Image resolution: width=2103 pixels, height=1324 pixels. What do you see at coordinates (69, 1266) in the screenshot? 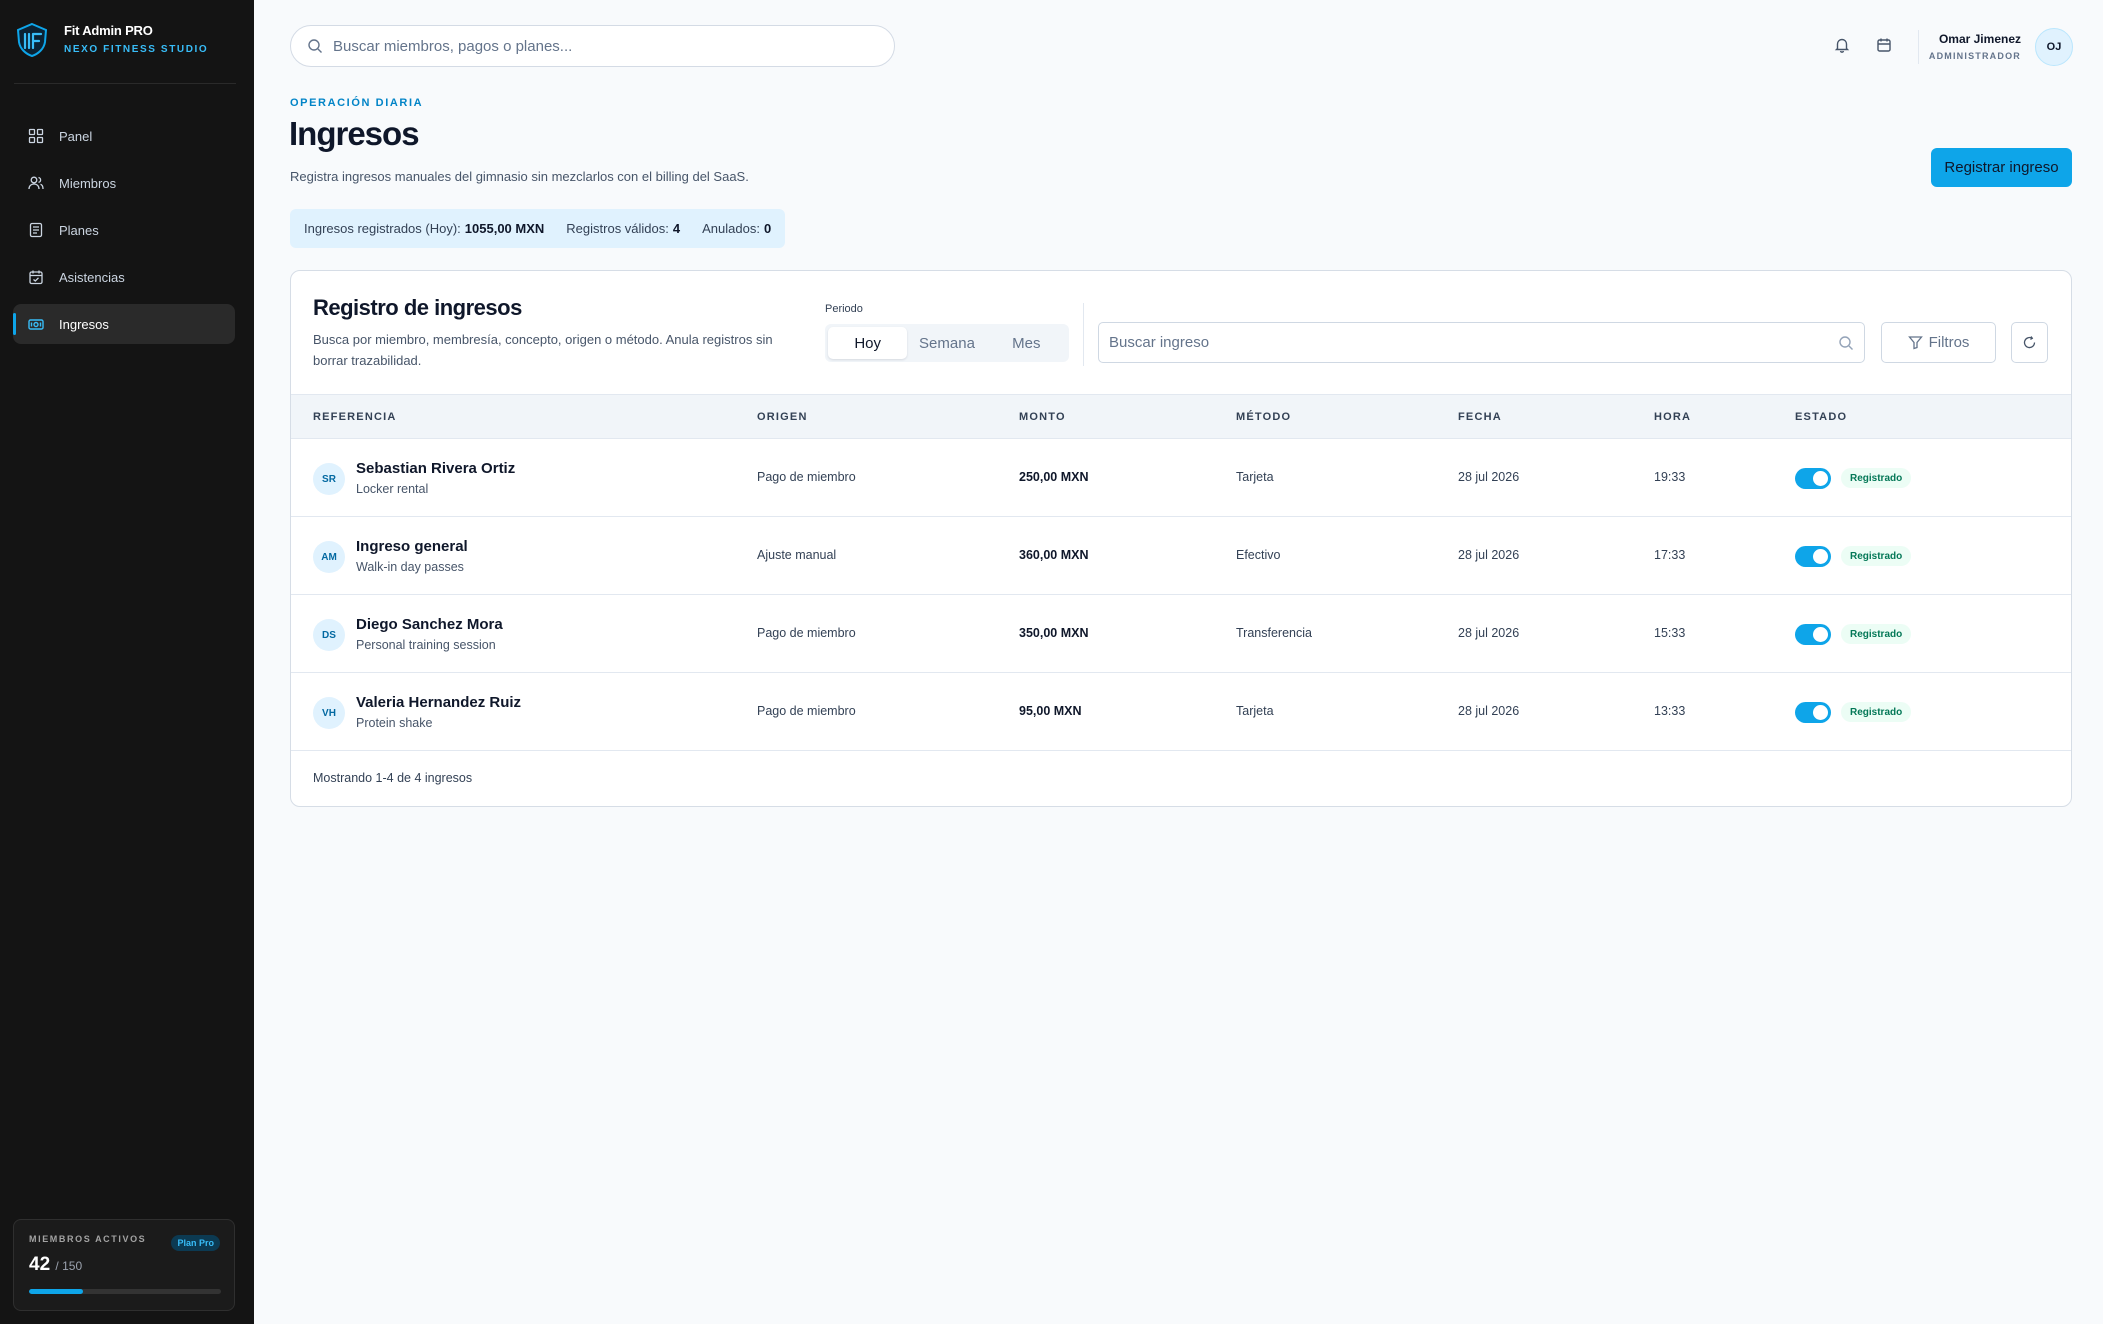
I see `members-count-total: / 150` at bounding box center [69, 1266].